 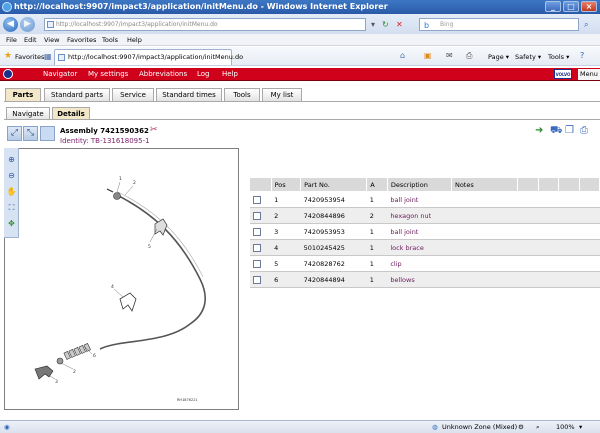 What do you see at coordinates (30, 40) in the screenshot?
I see `menu-edit: Edit` at bounding box center [30, 40].